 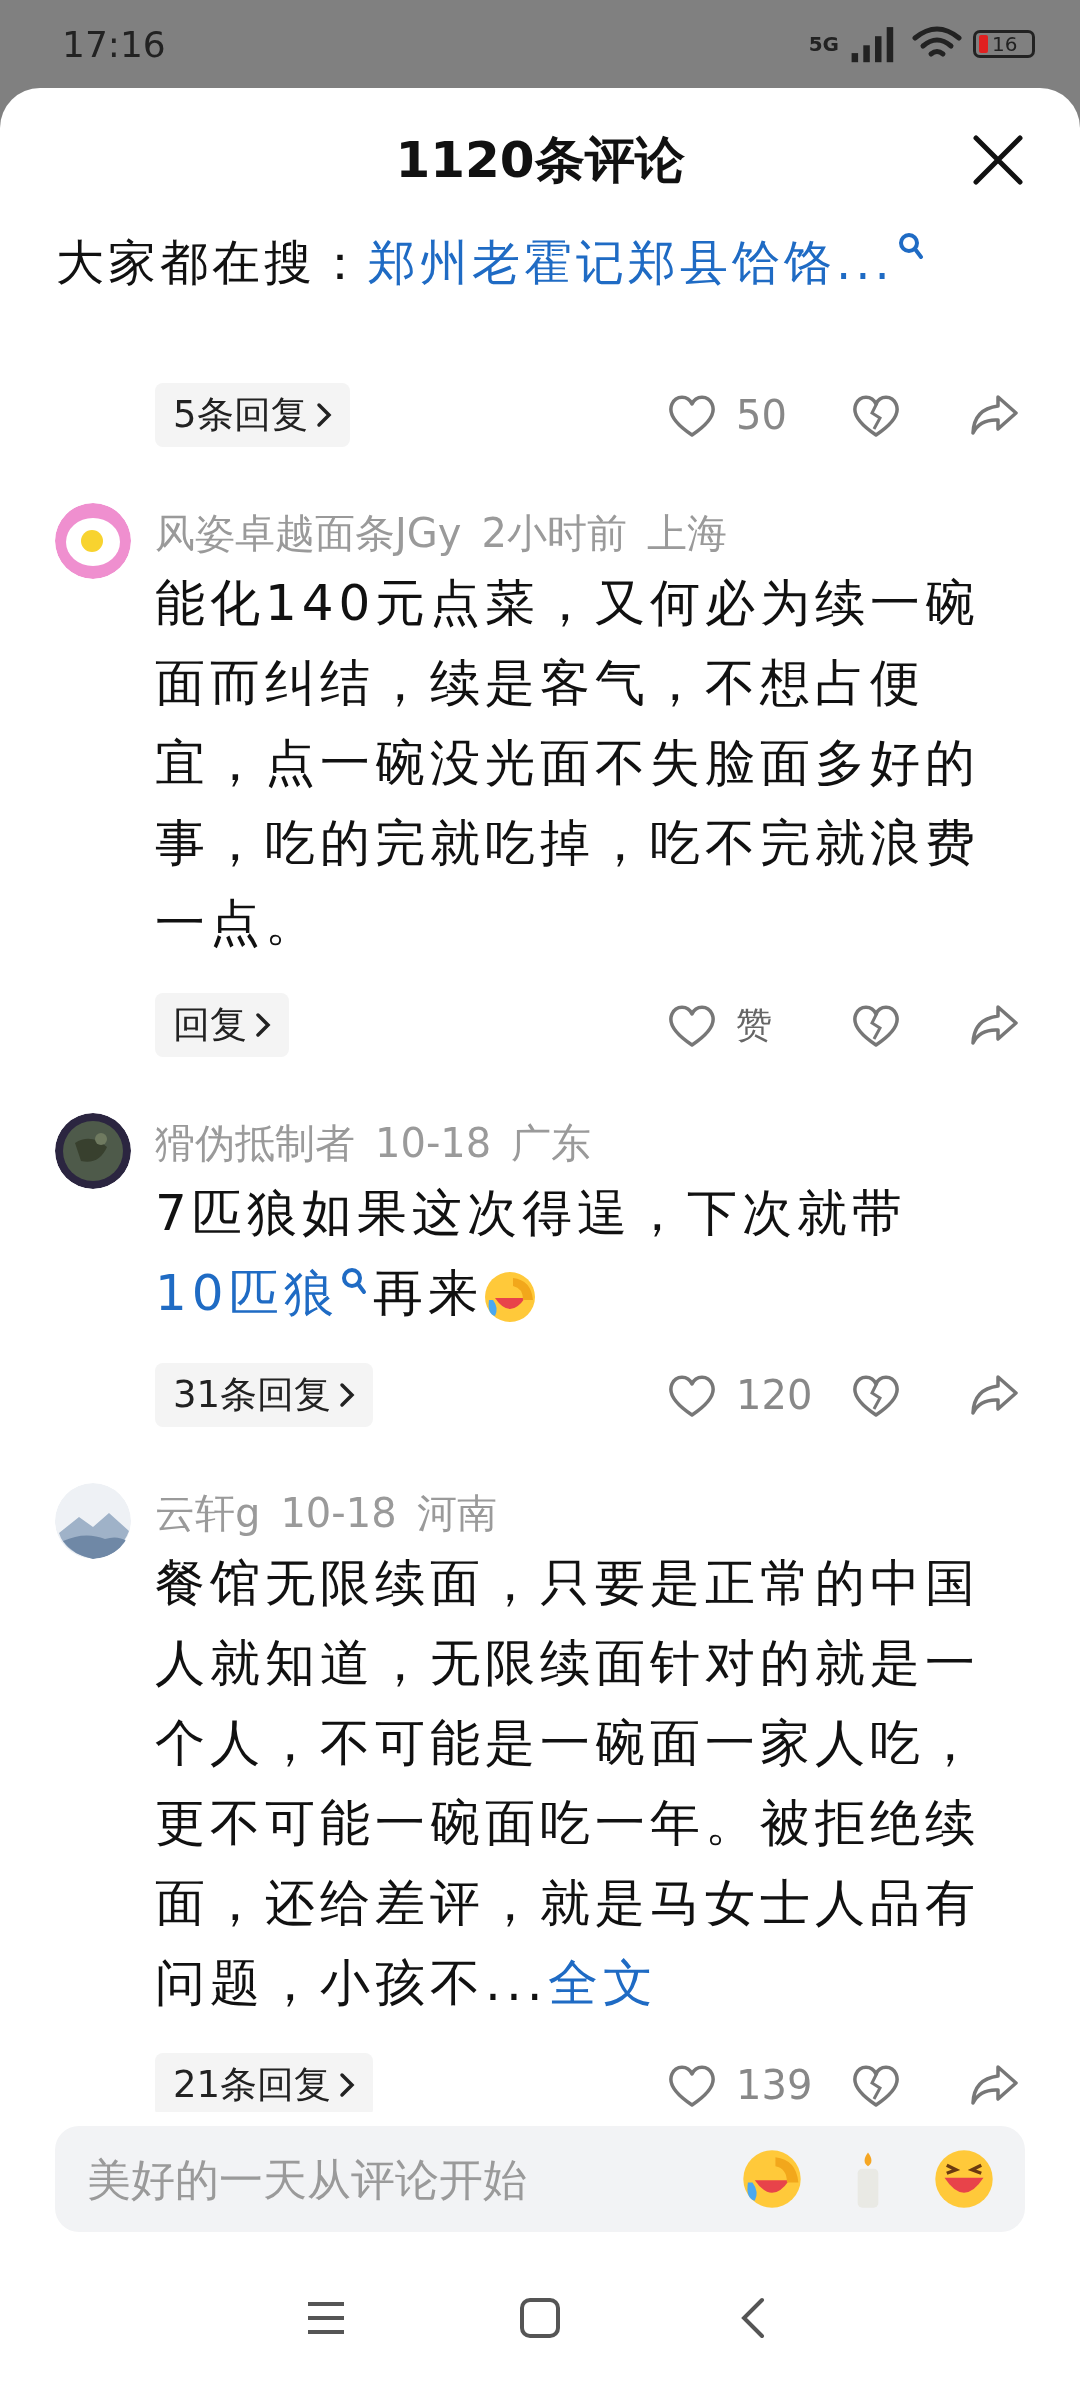 What do you see at coordinates (222, 1025) in the screenshot?
I see `replies-button: 回复` at bounding box center [222, 1025].